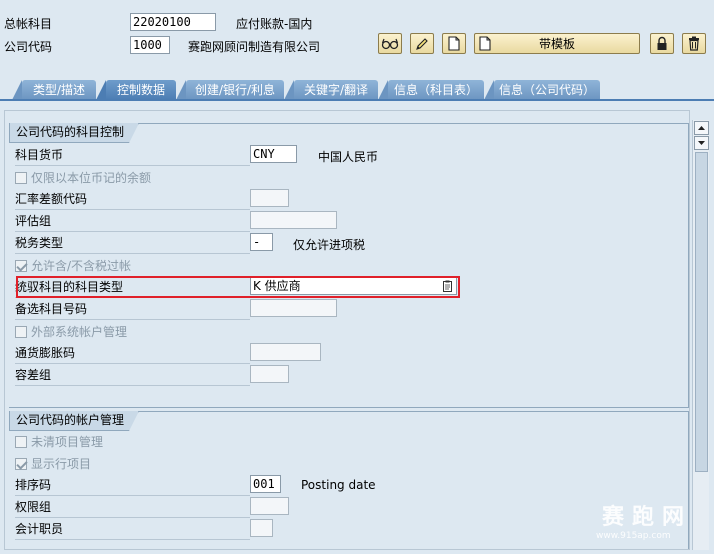 The height and width of the screenshot is (554, 714). I want to click on balance-local-currency-label: 仅限以本位币记的余额, so click(91, 177).